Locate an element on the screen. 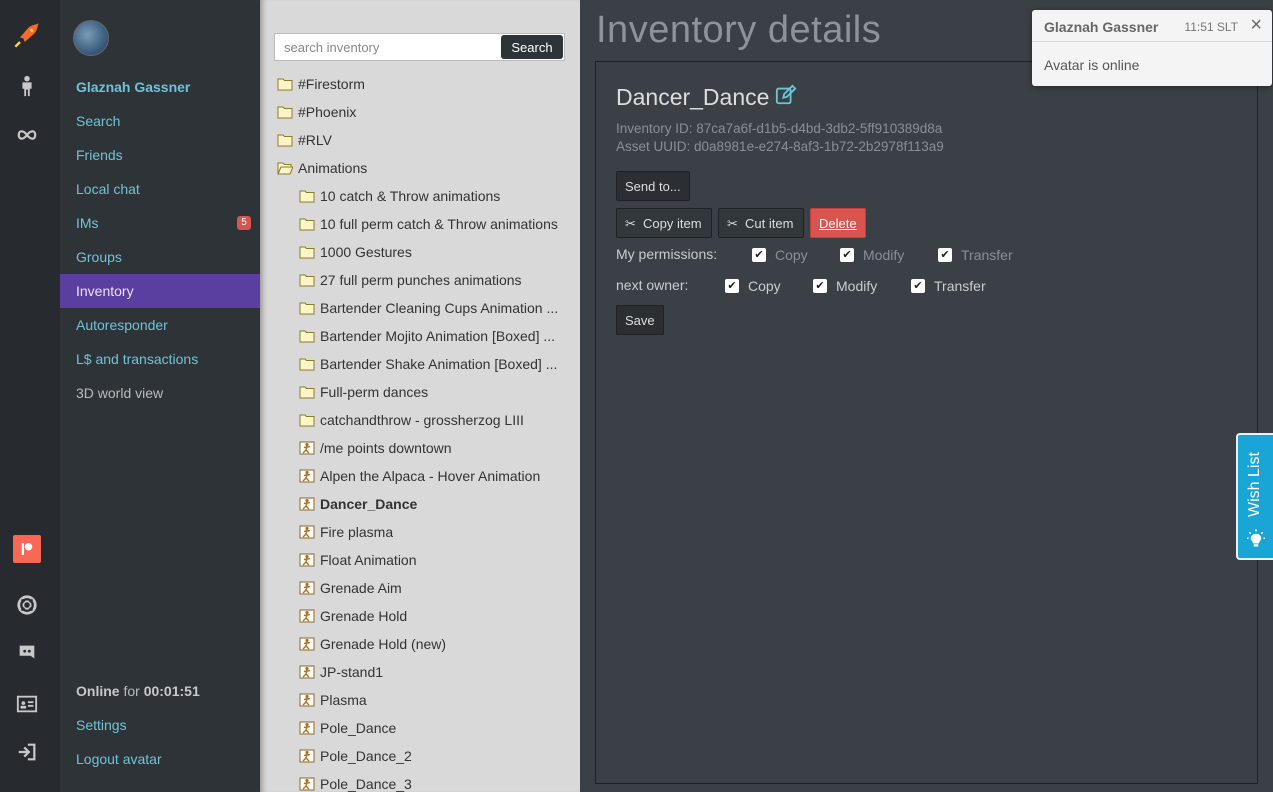 The height and width of the screenshot is (792, 1273). sidebar-item-autoresponder: Autoresponder is located at coordinates (160, 325).